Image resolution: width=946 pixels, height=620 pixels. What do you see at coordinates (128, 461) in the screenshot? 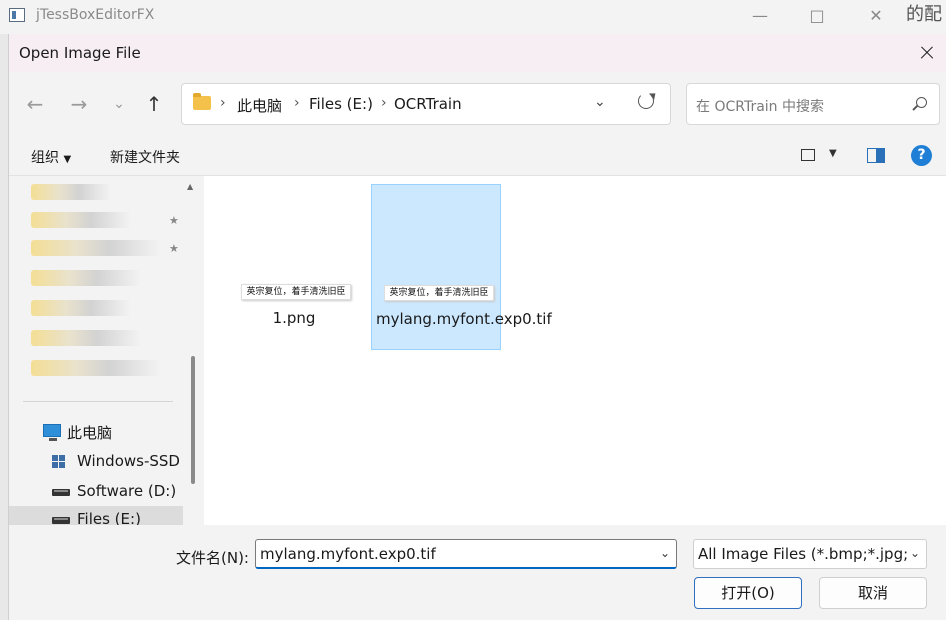
I see `nav-item-label: Windows-SSD` at bounding box center [128, 461].